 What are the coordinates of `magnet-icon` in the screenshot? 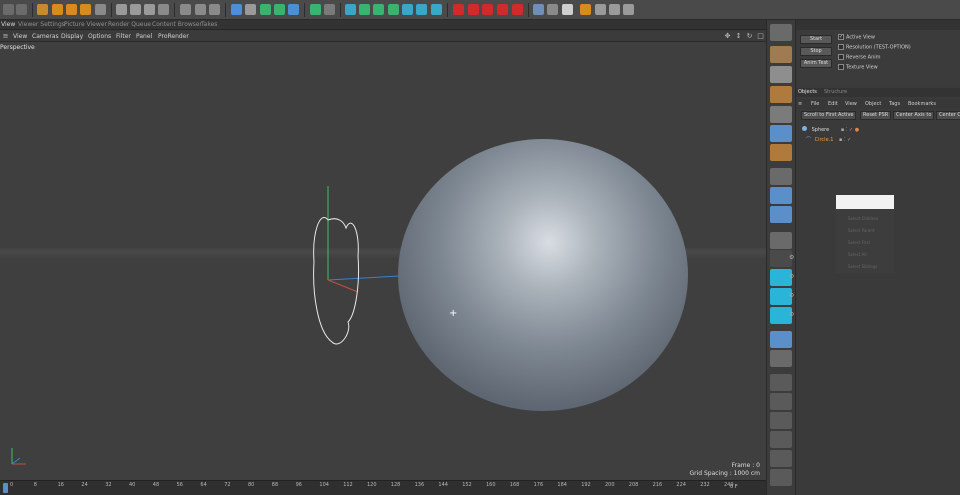 It's located at (781, 240).